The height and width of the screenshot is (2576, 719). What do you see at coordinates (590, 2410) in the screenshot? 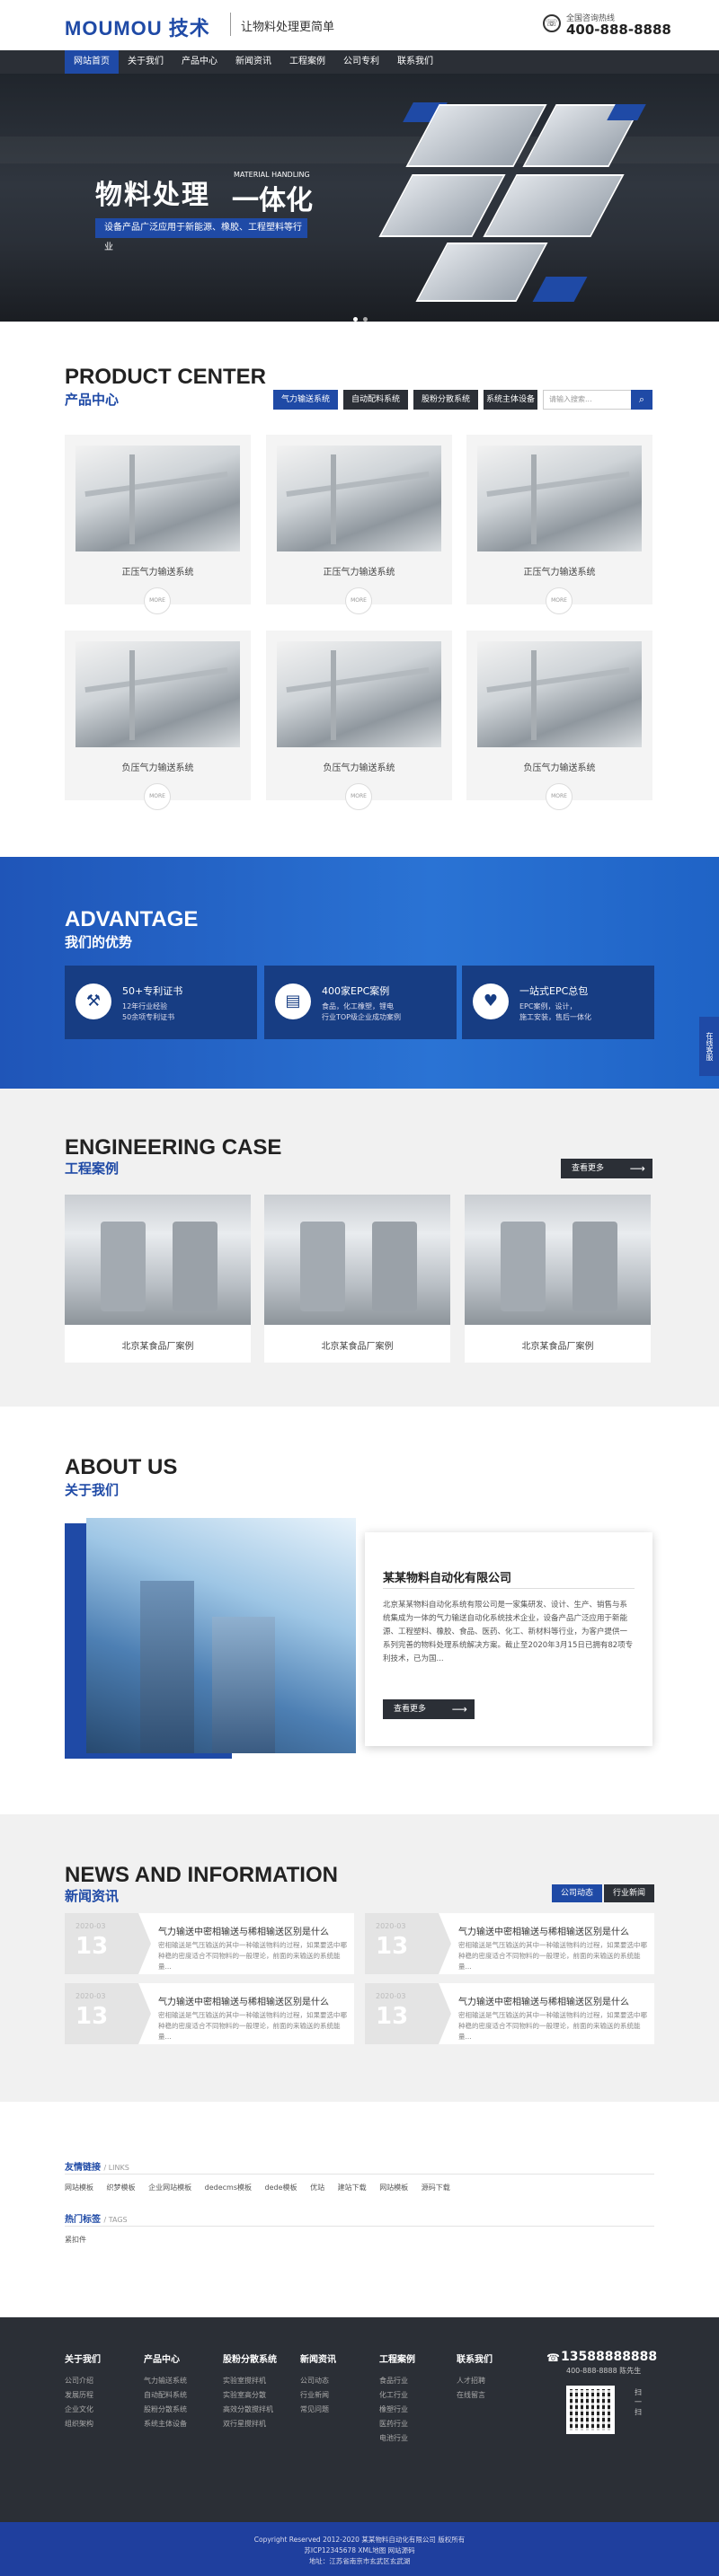
I see `qr-code` at bounding box center [590, 2410].